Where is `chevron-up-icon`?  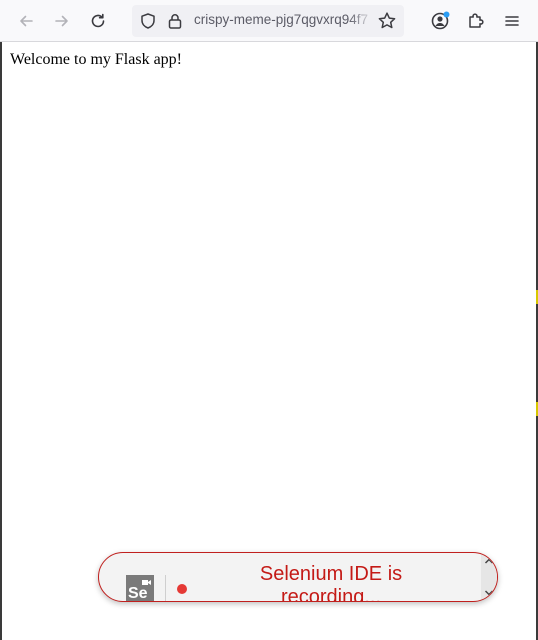 chevron-up-icon is located at coordinates (489, 561).